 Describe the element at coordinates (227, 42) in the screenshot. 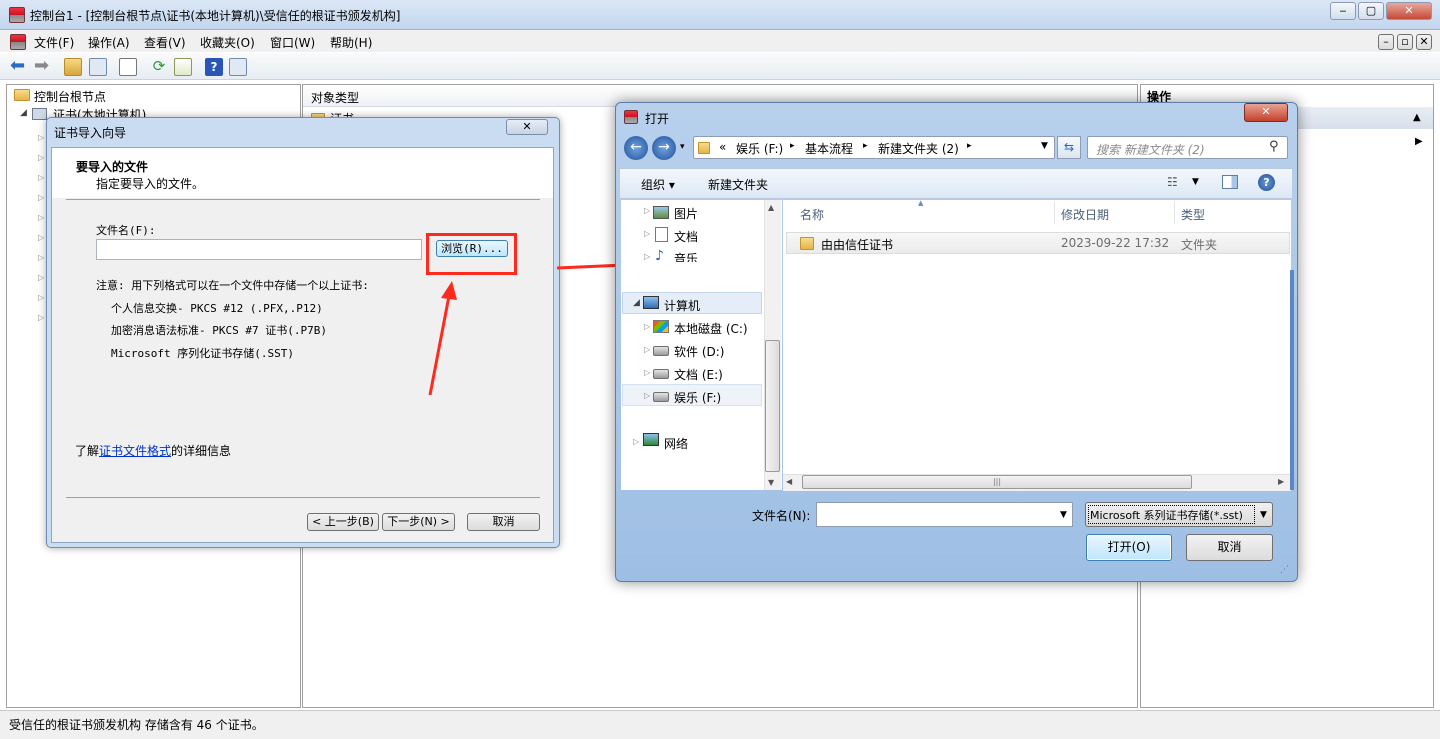

I see `menu-favorites: 收藏夹(O)` at that location.